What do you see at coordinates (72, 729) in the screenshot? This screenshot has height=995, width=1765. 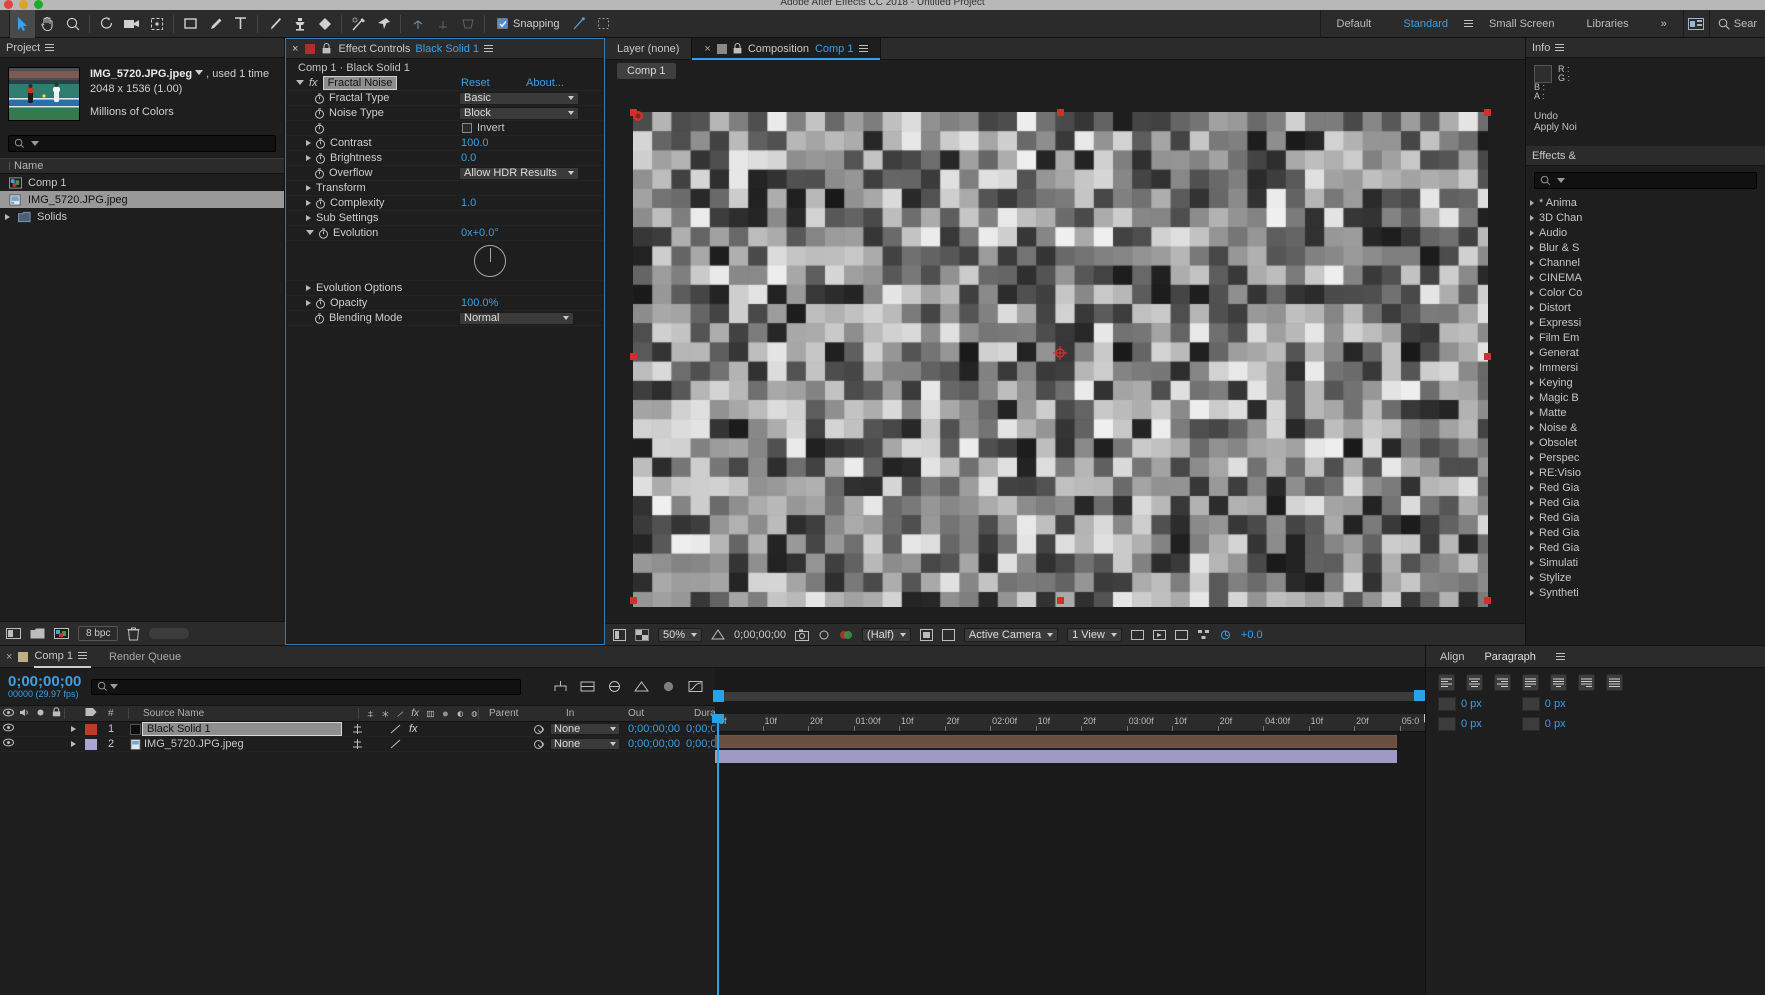 I see `layer-1-expand` at bounding box center [72, 729].